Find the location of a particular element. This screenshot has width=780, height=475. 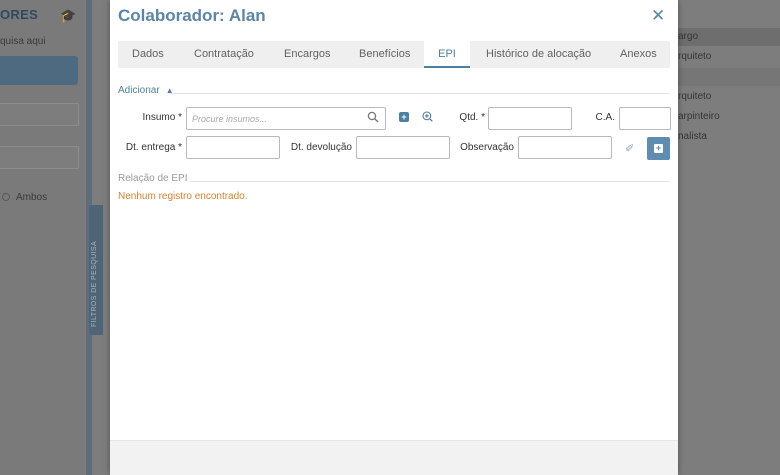

ca-label: C.A. is located at coordinates (605, 117).